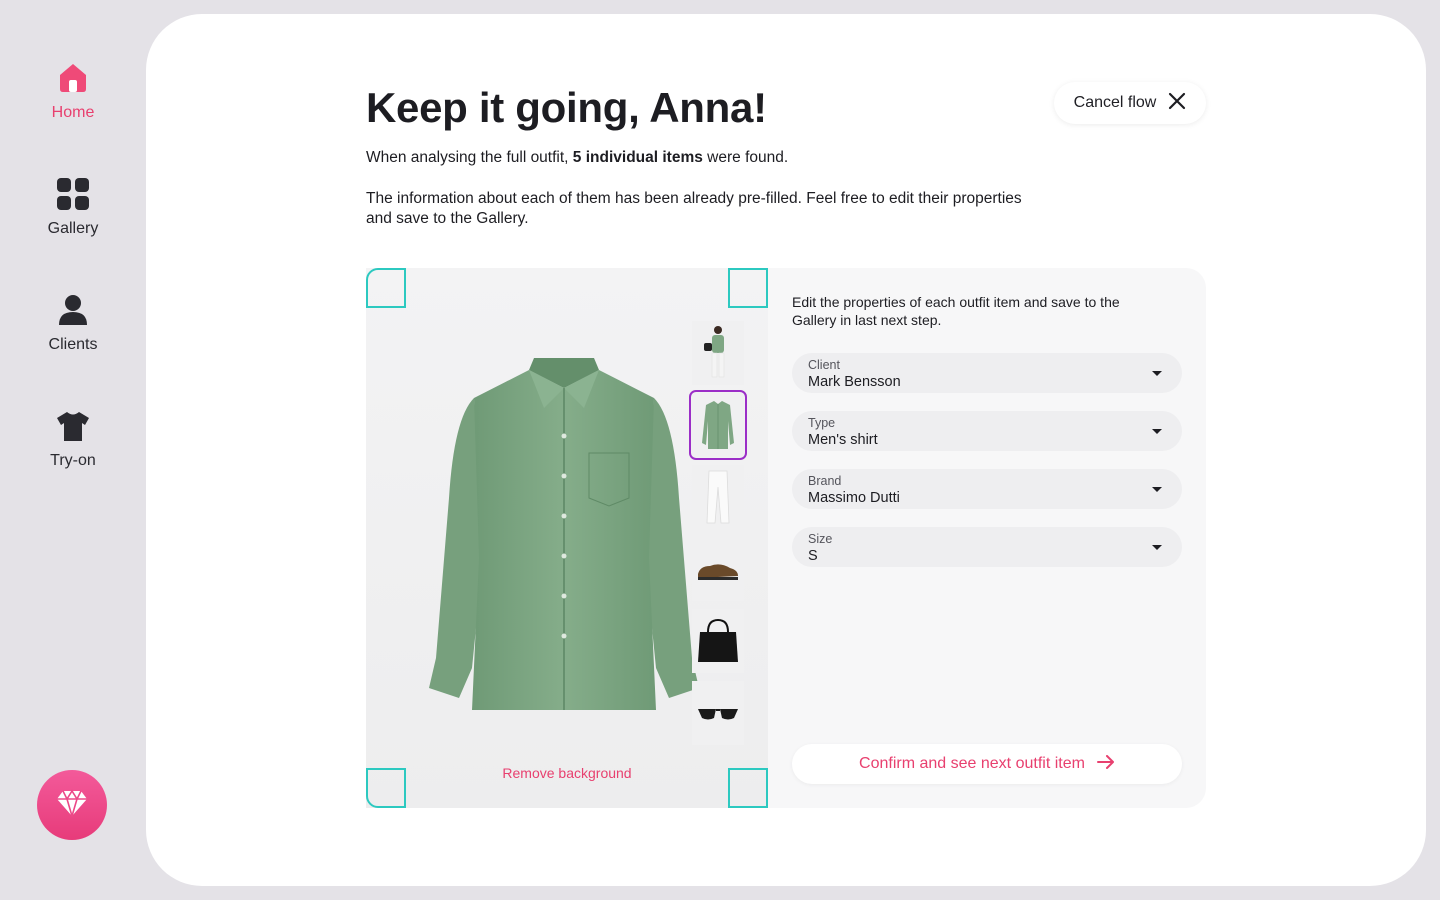  Describe the element at coordinates (745, 157) in the screenshot. I see `items-found-suffix: were found.` at that location.